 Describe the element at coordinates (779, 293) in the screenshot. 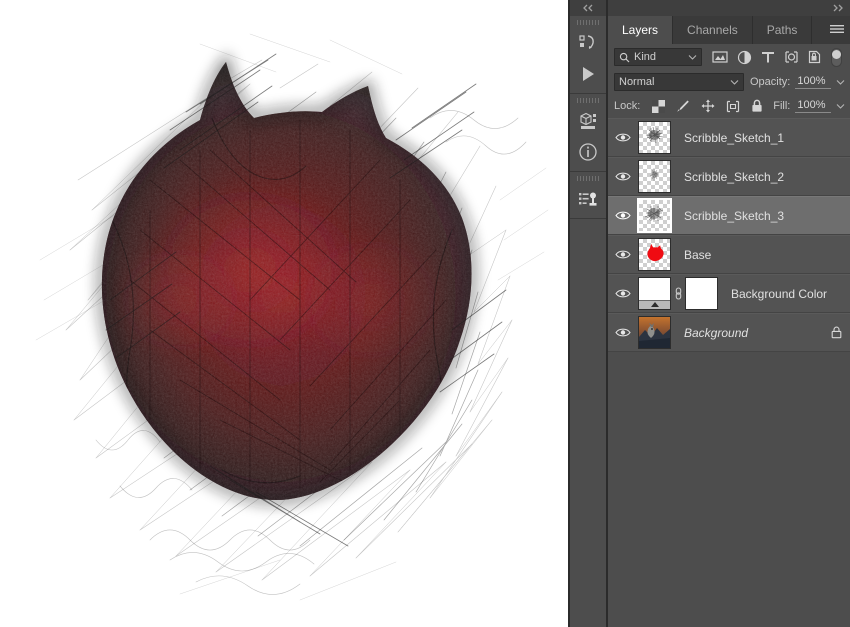

I see `layer-name: Background Color` at that location.